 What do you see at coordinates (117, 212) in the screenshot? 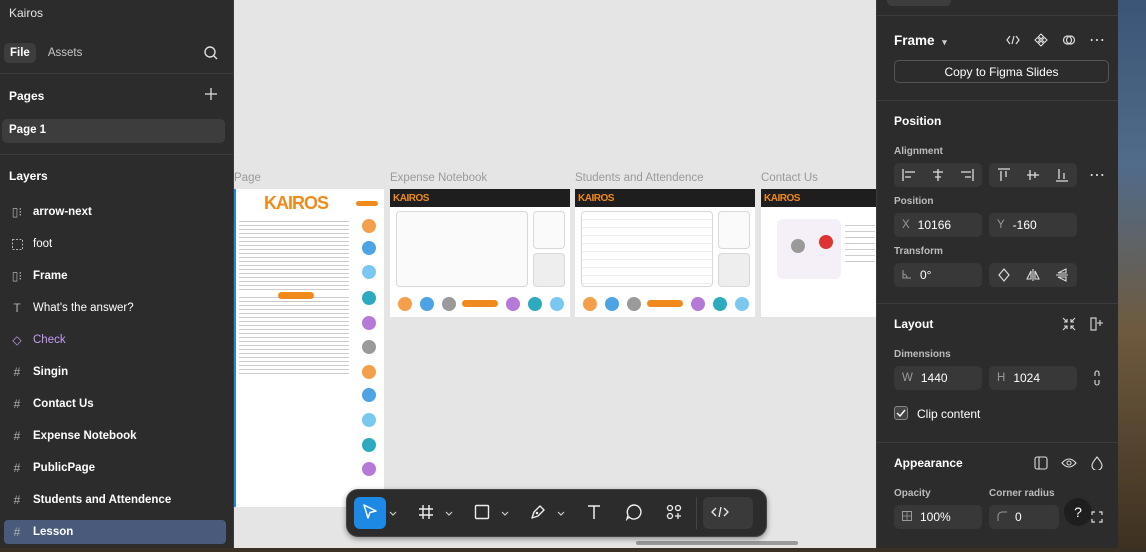
I see `layer-arrow-next: ▯⁝ arrow-next` at bounding box center [117, 212].